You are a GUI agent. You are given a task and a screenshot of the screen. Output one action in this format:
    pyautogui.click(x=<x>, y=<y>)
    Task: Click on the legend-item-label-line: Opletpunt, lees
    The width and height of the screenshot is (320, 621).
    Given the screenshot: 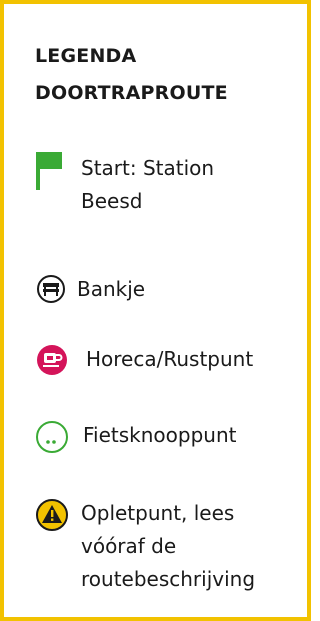 What is the action you would take?
    pyautogui.click(x=158, y=513)
    